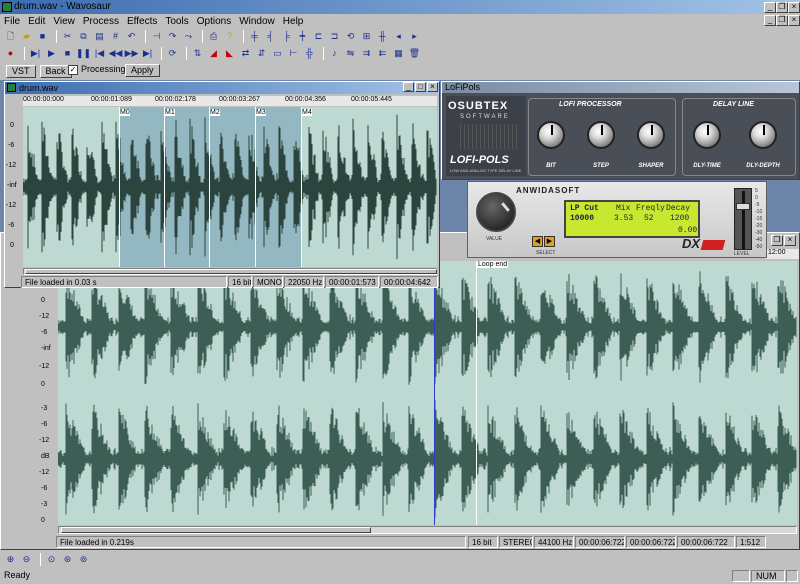 The image size is (800, 584). What do you see at coordinates (350, 54) in the screenshot?
I see `channel-swap-icon: ⇋` at bounding box center [350, 54].